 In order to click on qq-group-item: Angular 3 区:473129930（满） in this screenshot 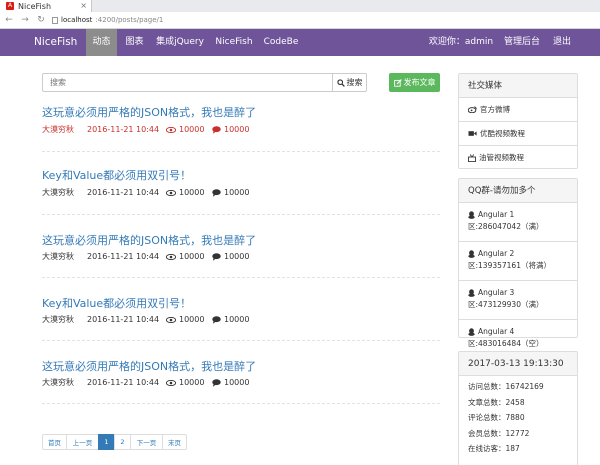, I will do `click(518, 300)`.